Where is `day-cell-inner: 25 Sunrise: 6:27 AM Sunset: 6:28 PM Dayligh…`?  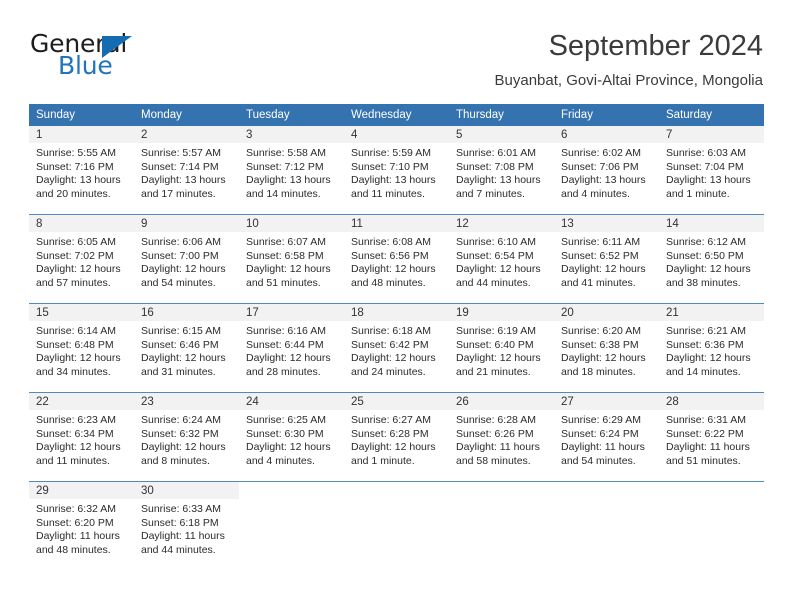 day-cell-inner: 25 Sunrise: 6:27 AM Sunset: 6:28 PM Dayligh… is located at coordinates (396, 437).